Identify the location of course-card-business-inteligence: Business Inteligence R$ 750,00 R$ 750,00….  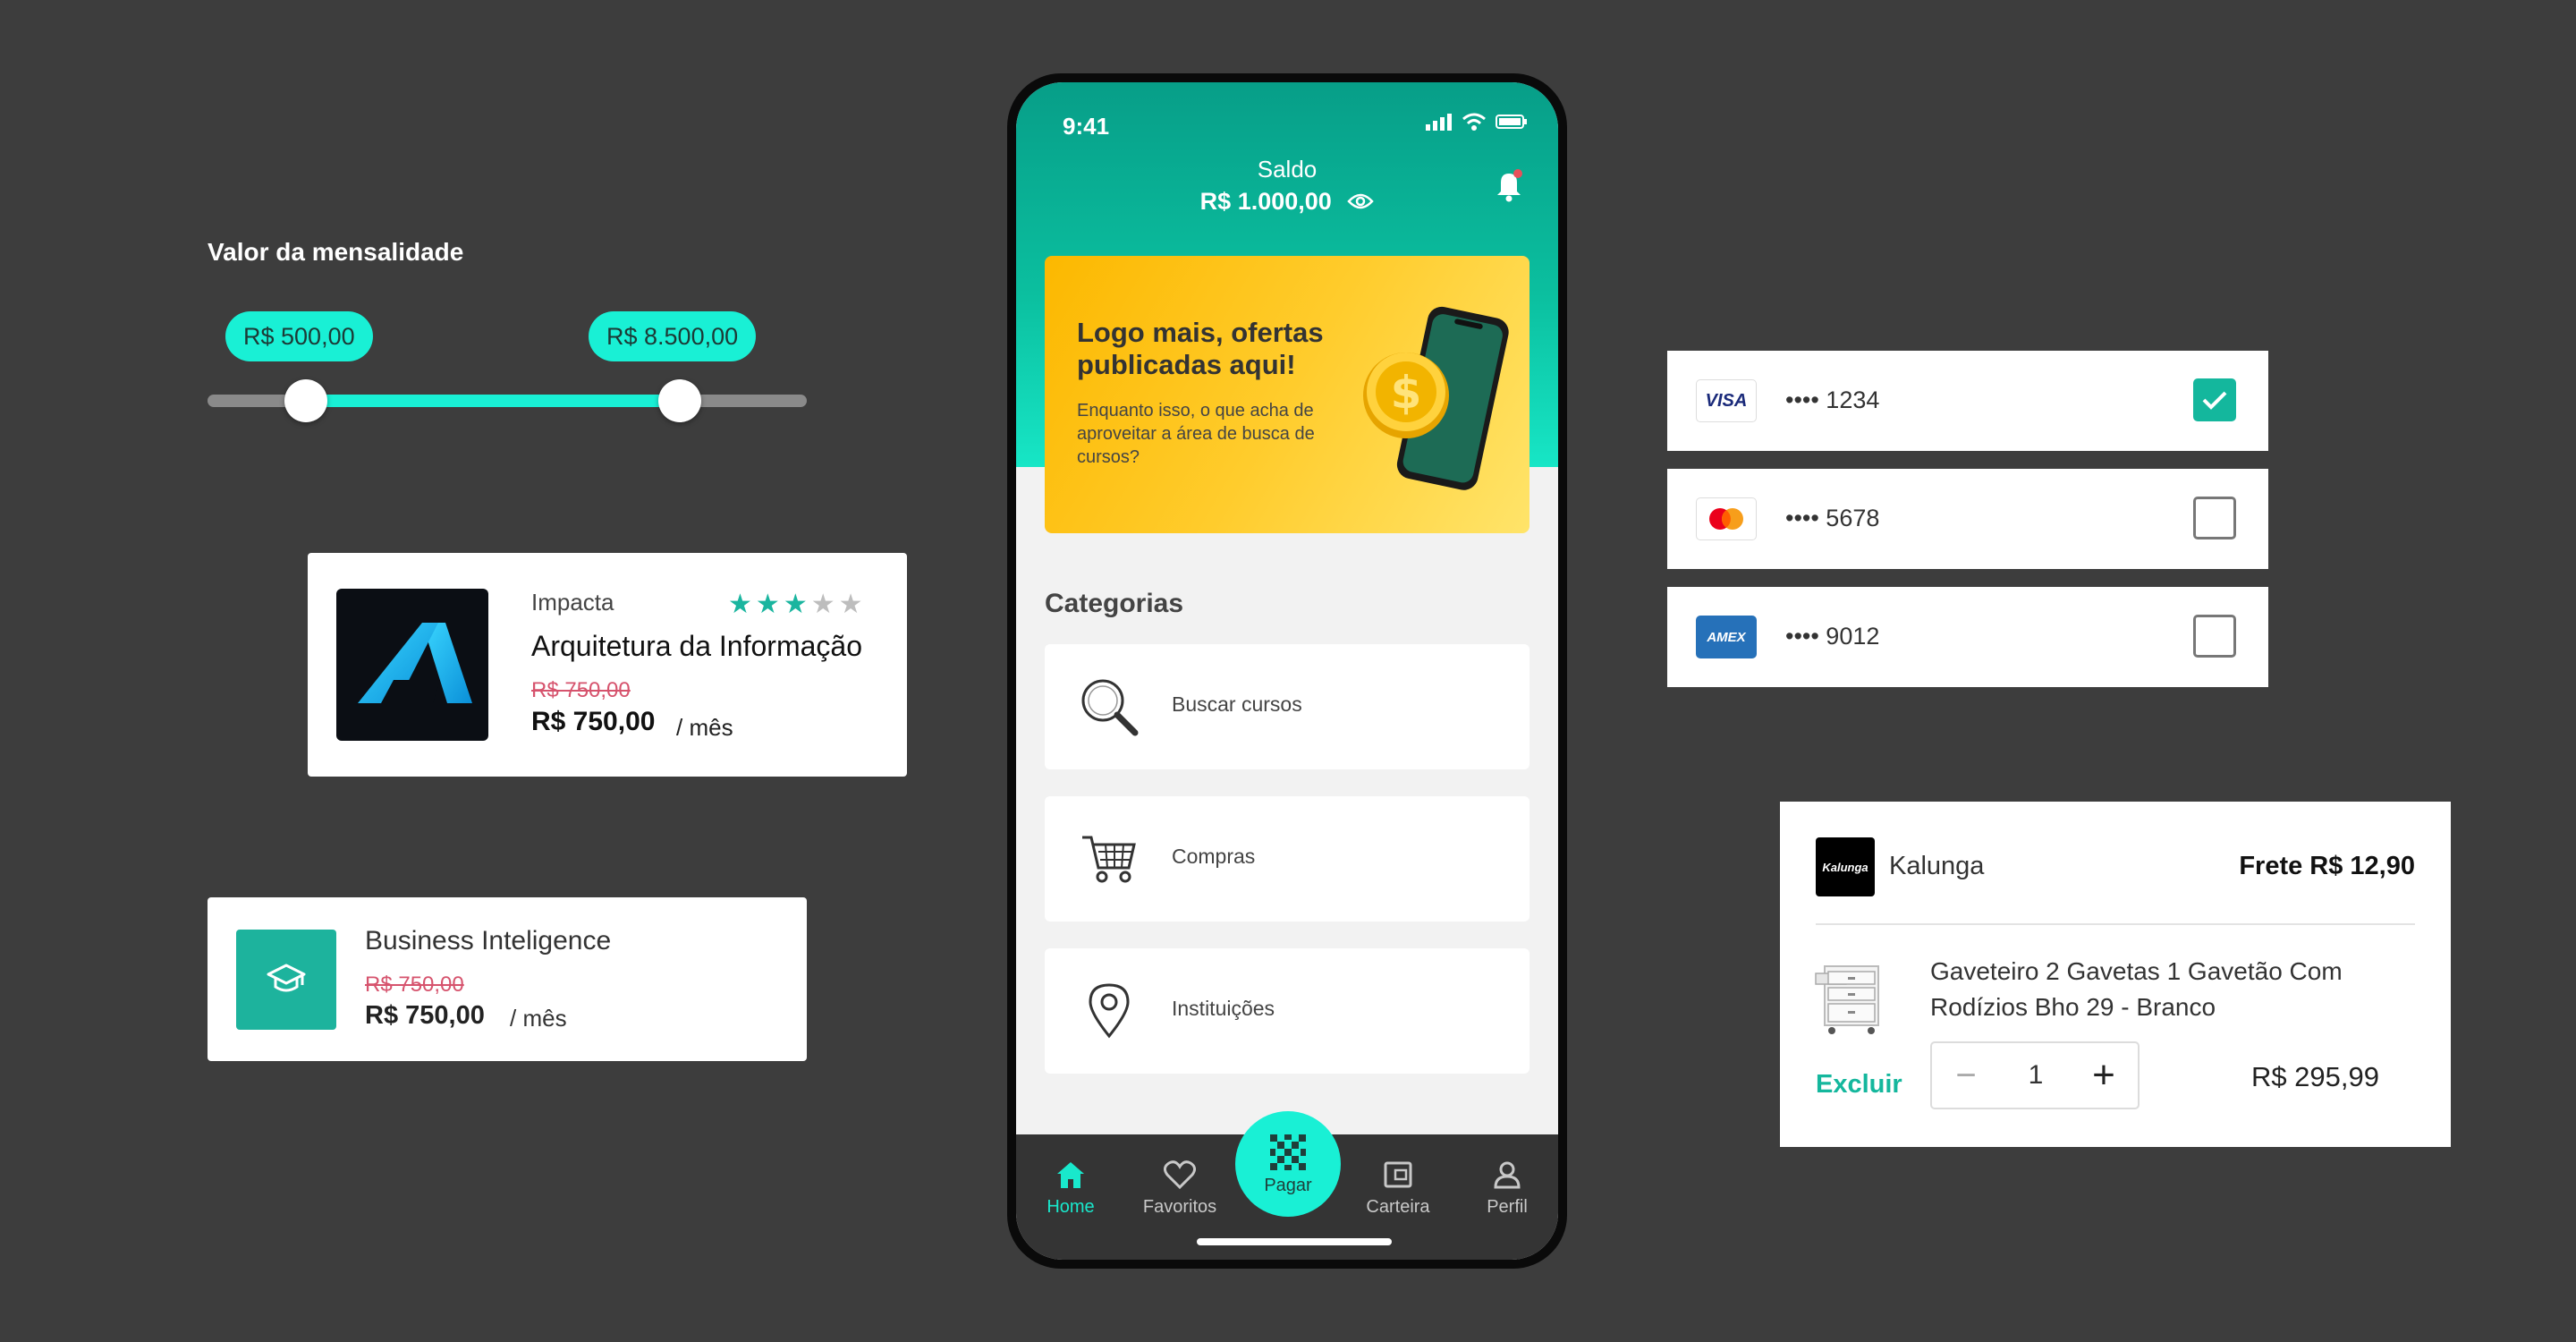
(507, 979).